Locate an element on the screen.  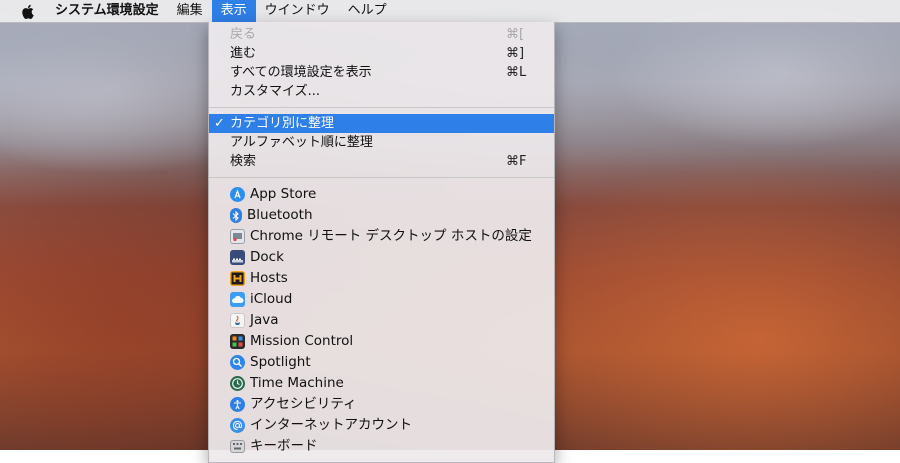
apple-menu is located at coordinates (27, 11).